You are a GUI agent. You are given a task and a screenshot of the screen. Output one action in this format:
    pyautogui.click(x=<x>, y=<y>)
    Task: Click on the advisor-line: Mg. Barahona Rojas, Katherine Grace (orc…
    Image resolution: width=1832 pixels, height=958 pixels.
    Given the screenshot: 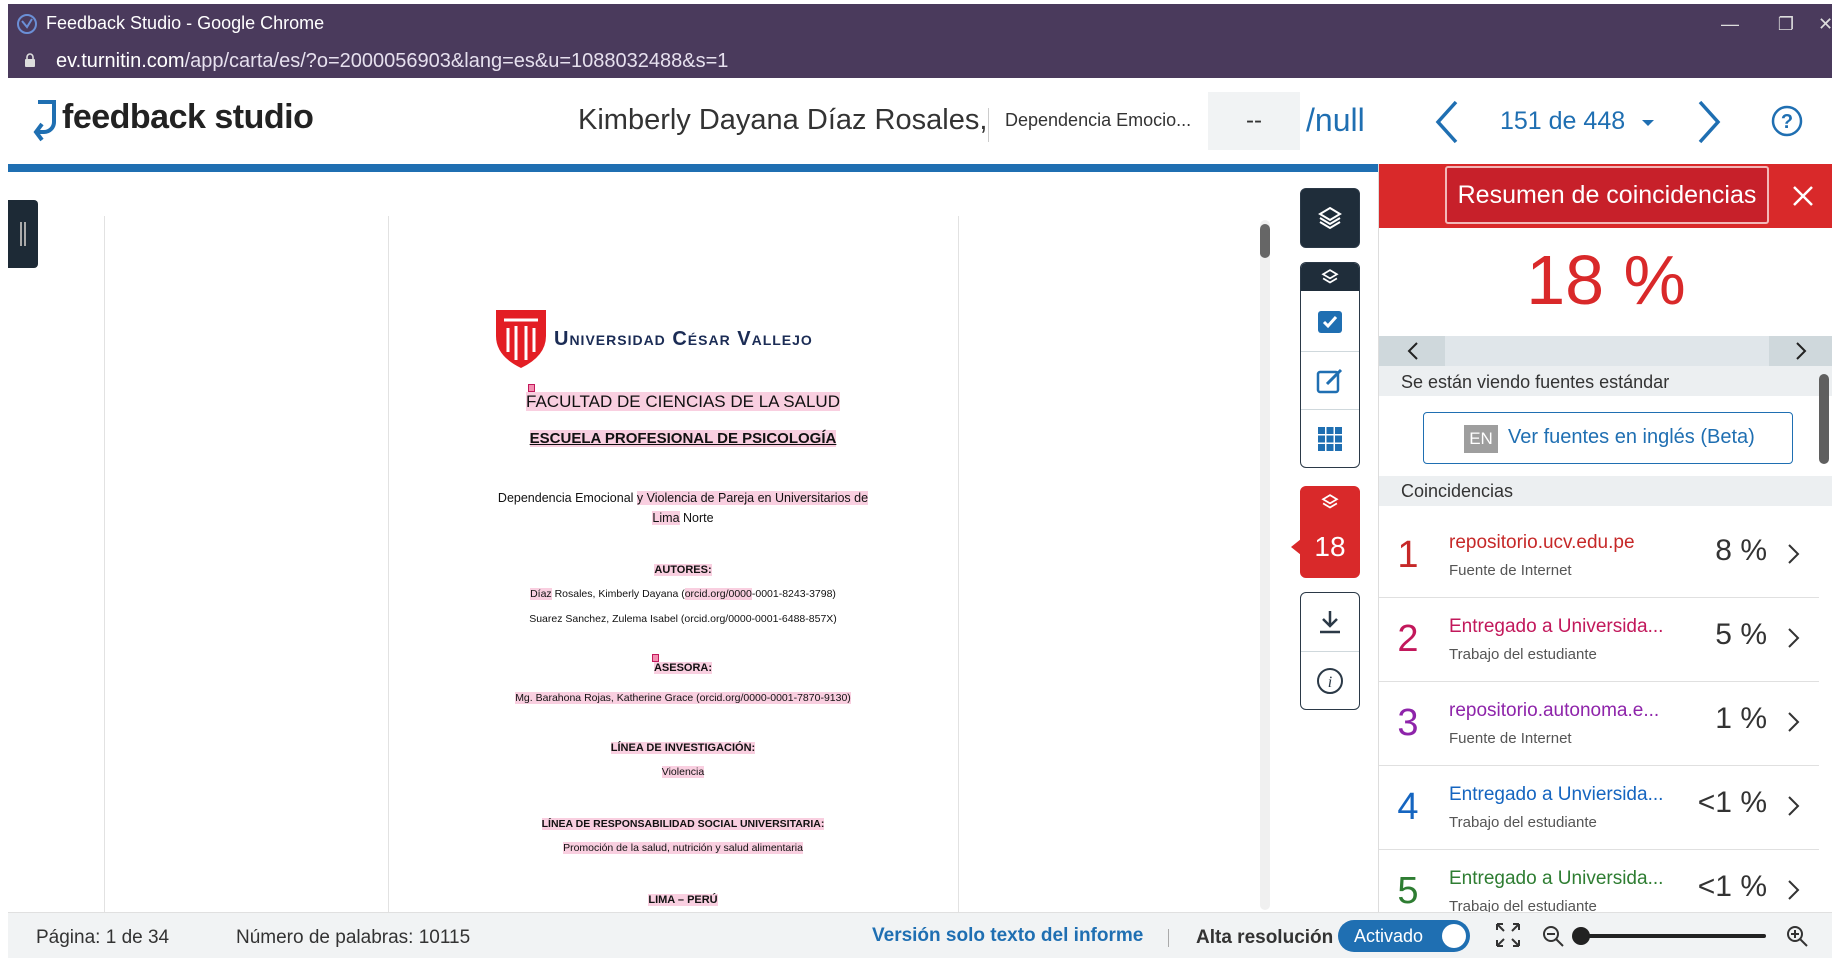 What is the action you would take?
    pyautogui.click(x=683, y=698)
    